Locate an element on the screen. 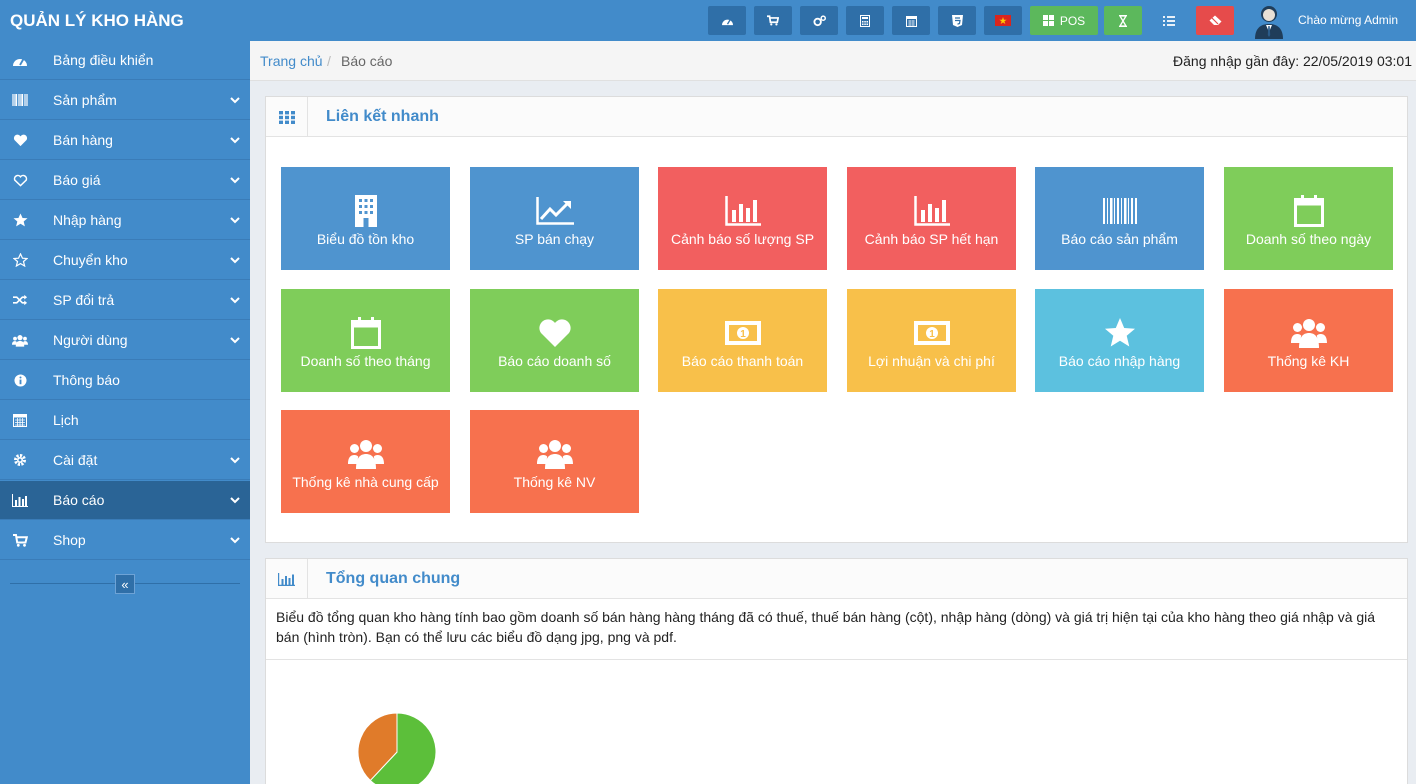  tile-best-sellers: SP bán chạy is located at coordinates (554, 218).